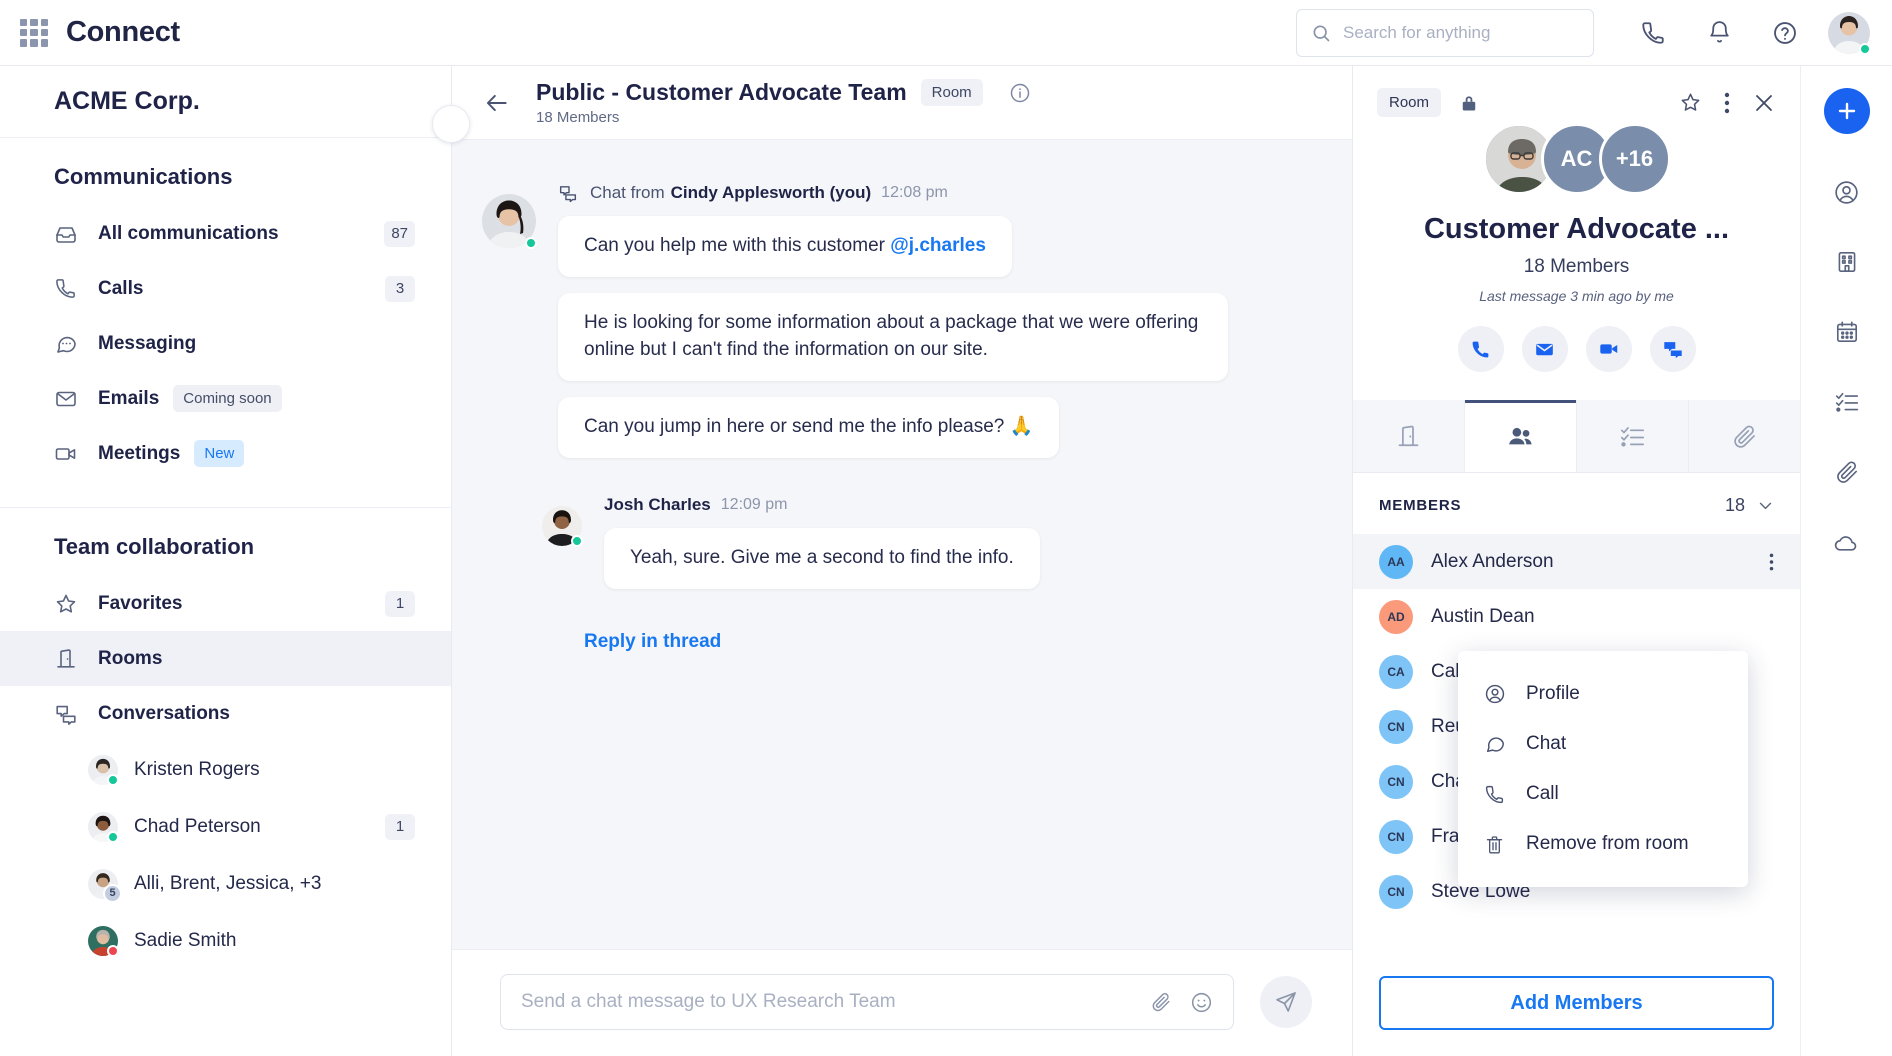 The height and width of the screenshot is (1056, 1892). I want to click on sidebar-item-rooms: Rooms, so click(225, 658).